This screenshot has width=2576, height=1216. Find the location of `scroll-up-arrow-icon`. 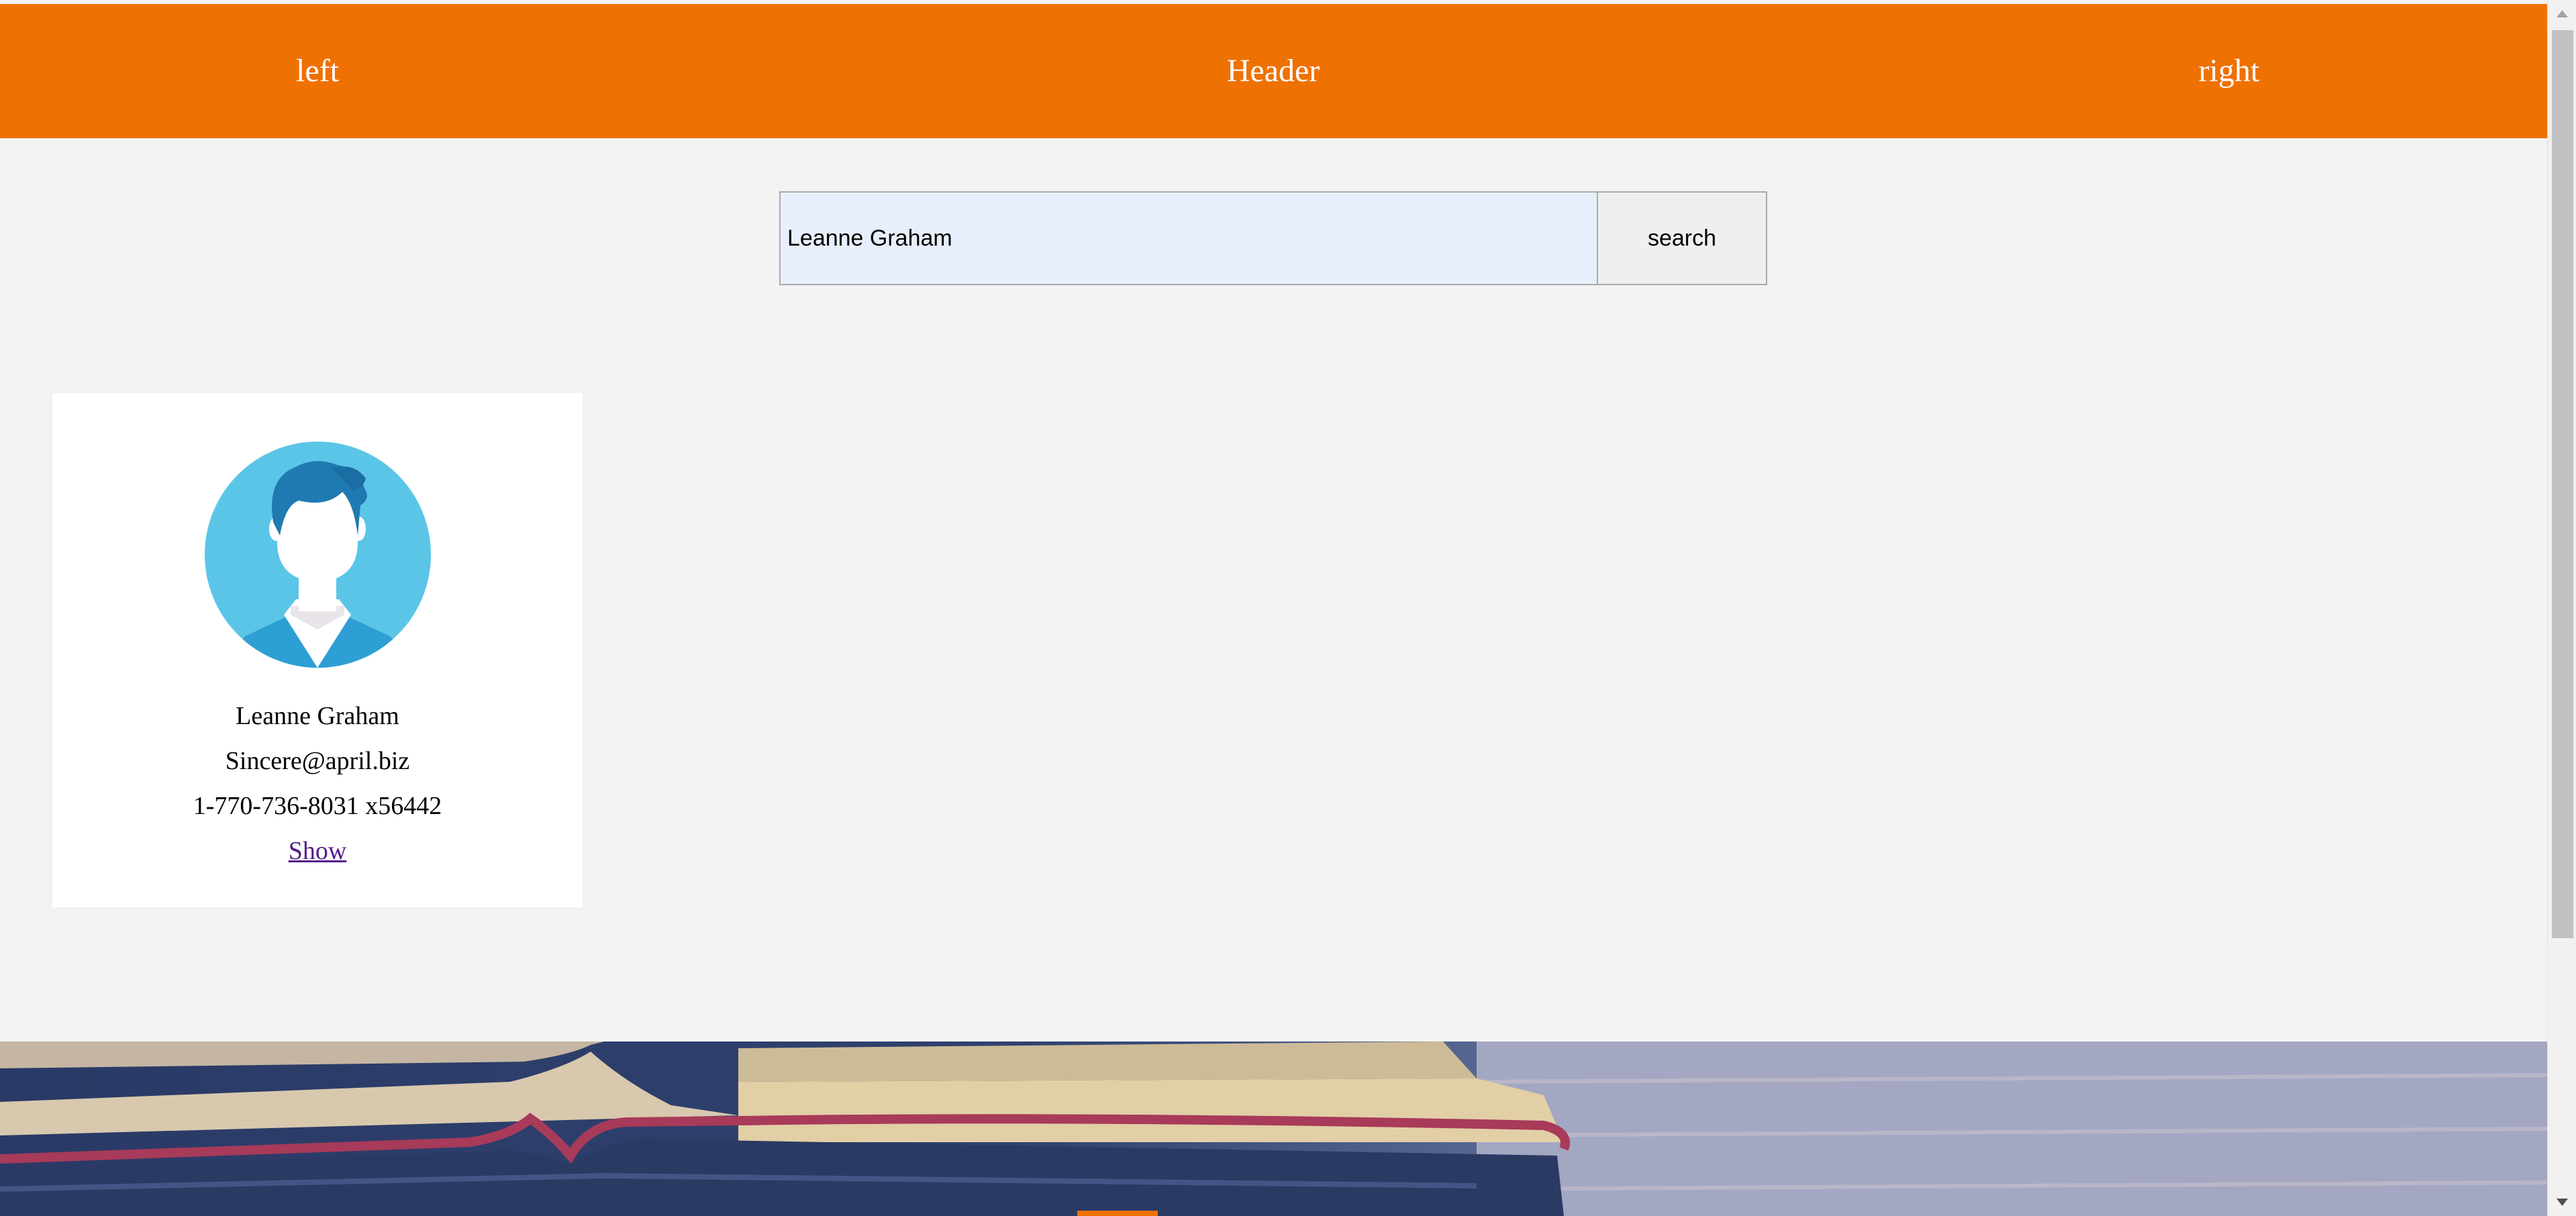

scroll-up-arrow-icon is located at coordinates (2562, 13).